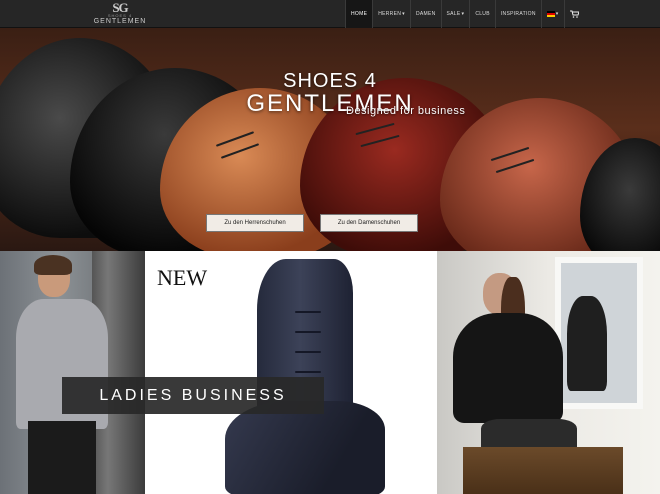 The width and height of the screenshot is (660, 494). I want to click on nav-label: HERREN, so click(390, 14).